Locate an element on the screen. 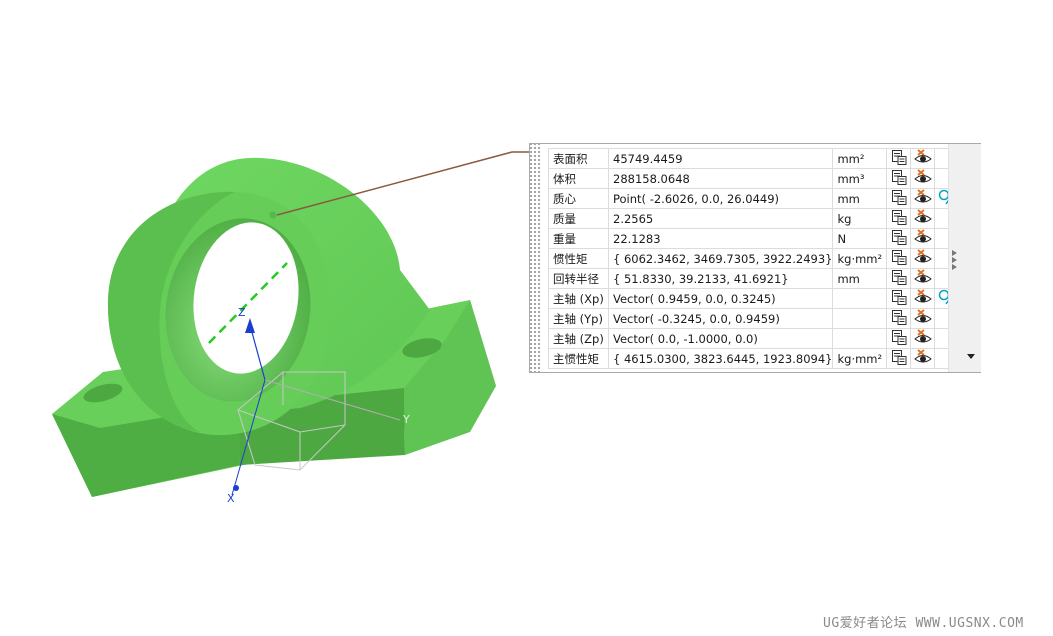 The width and height of the screenshot is (1053, 636). axis-label-z: Z is located at coordinates (242, 312).